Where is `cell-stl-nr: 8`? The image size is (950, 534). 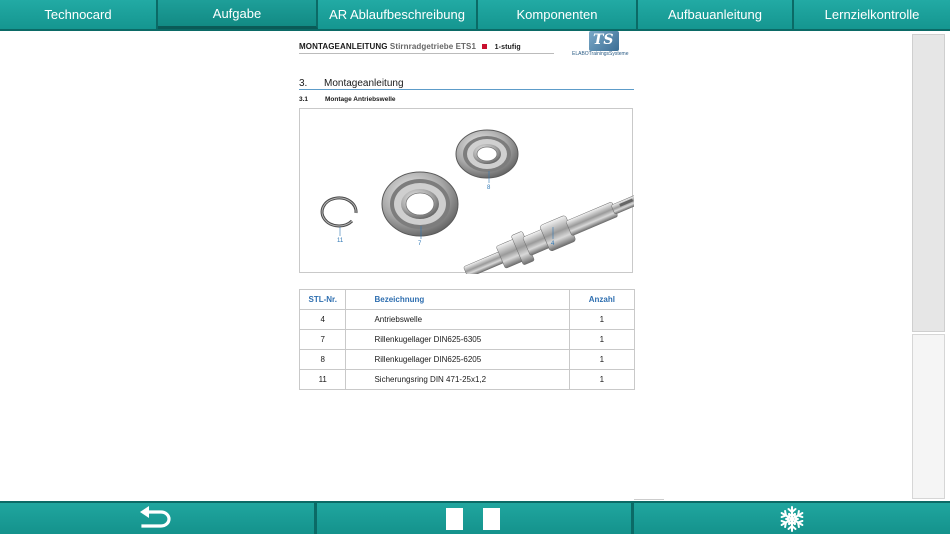
cell-stl-nr: 8 is located at coordinates (322, 359).